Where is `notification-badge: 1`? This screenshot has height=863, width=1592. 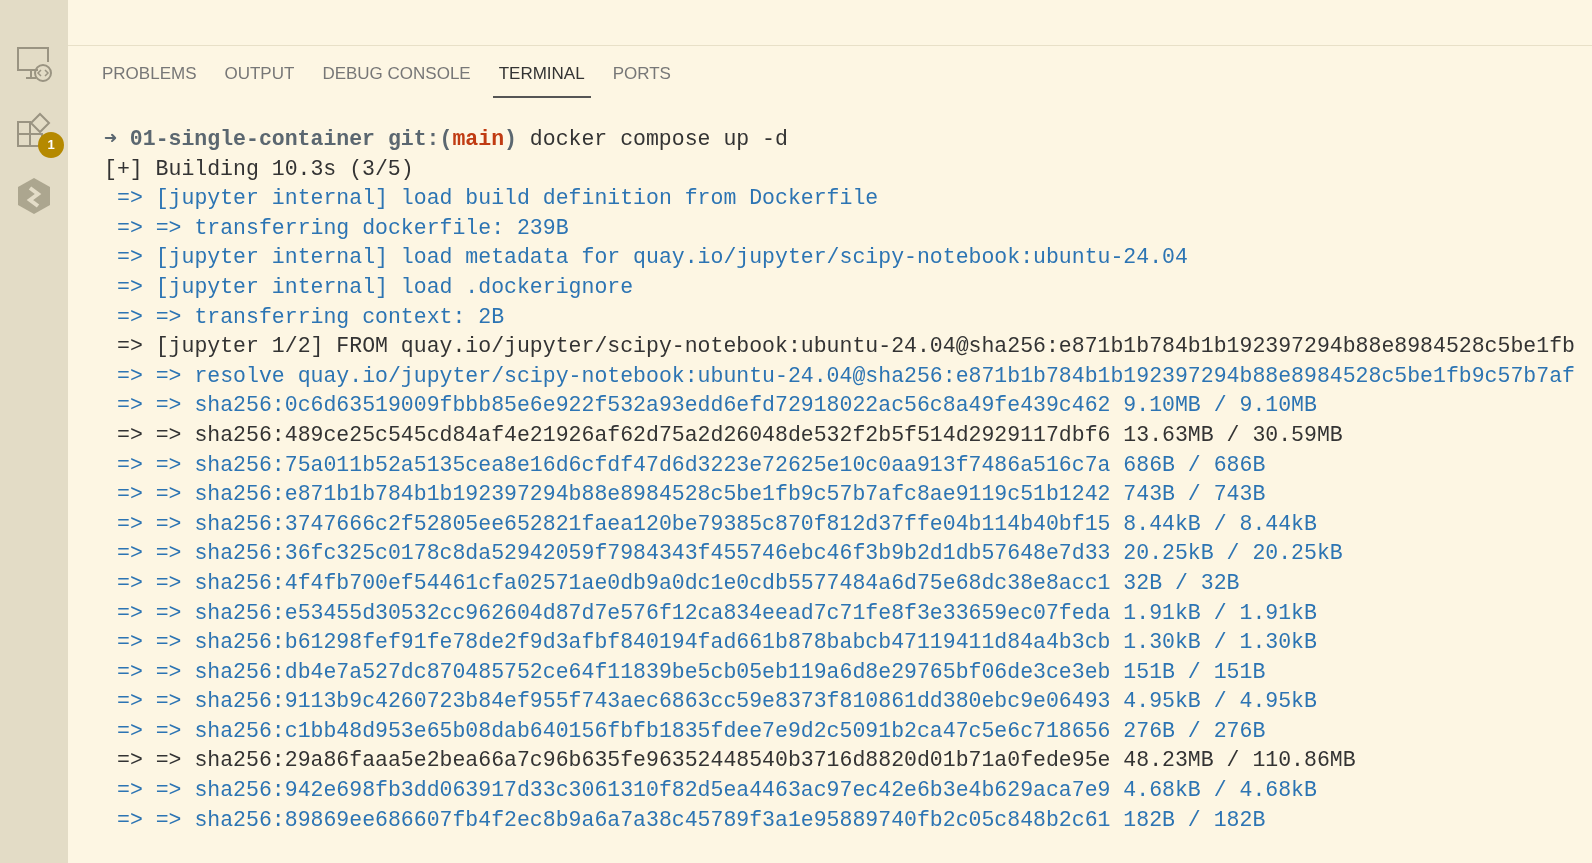 notification-badge: 1 is located at coordinates (51, 145).